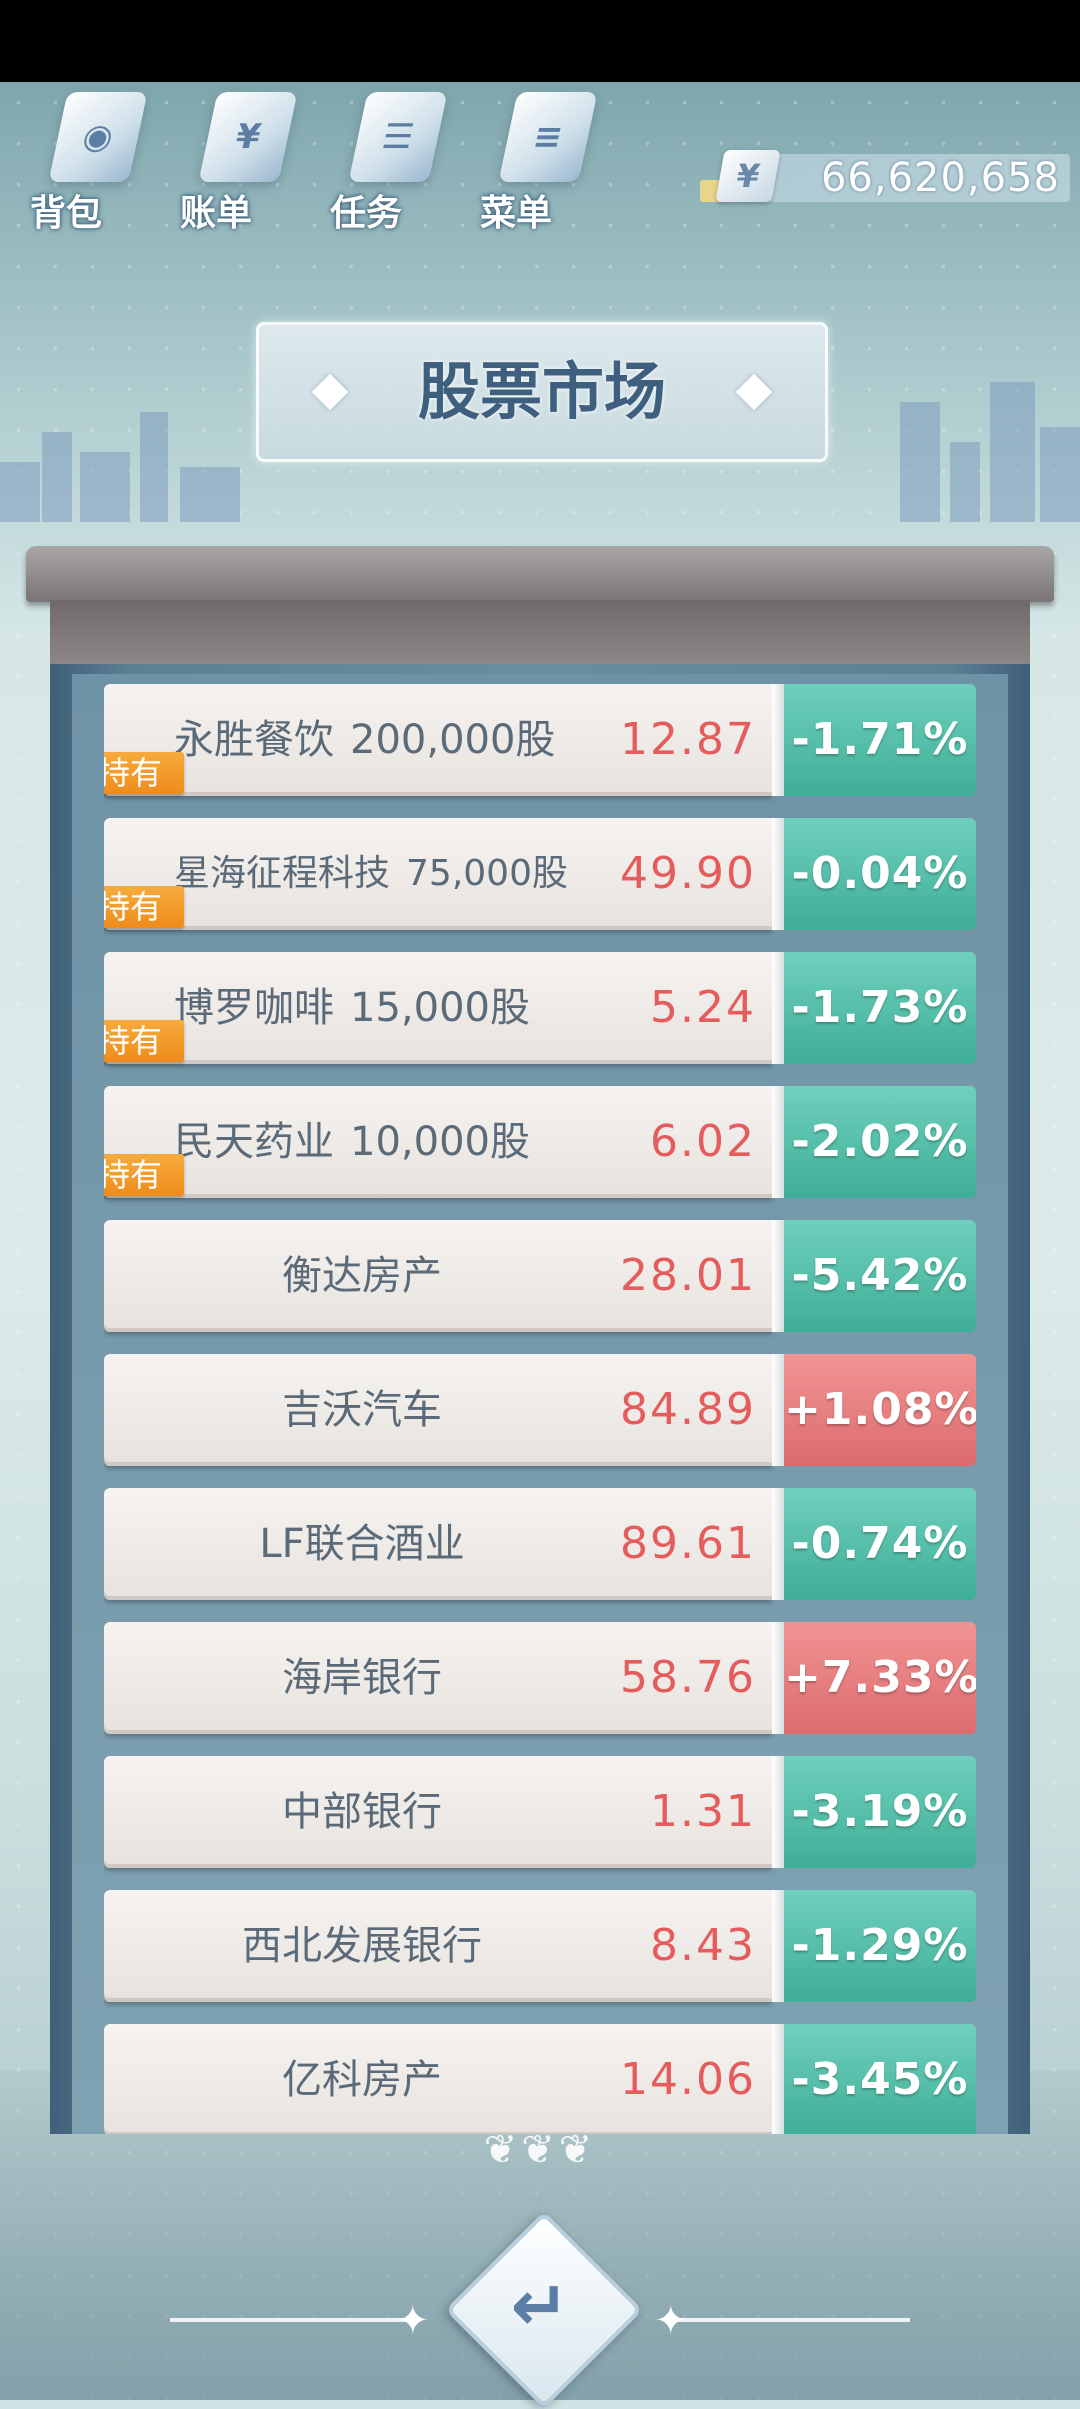  What do you see at coordinates (398, 137) in the screenshot?
I see `task-icon: ☰` at bounding box center [398, 137].